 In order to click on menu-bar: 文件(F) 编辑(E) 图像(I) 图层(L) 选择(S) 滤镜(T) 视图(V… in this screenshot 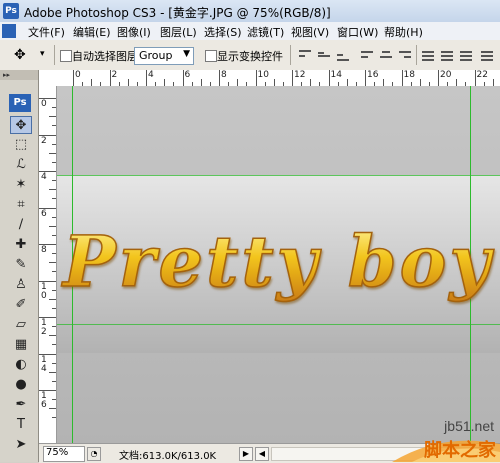, I will do `click(250, 31)`.